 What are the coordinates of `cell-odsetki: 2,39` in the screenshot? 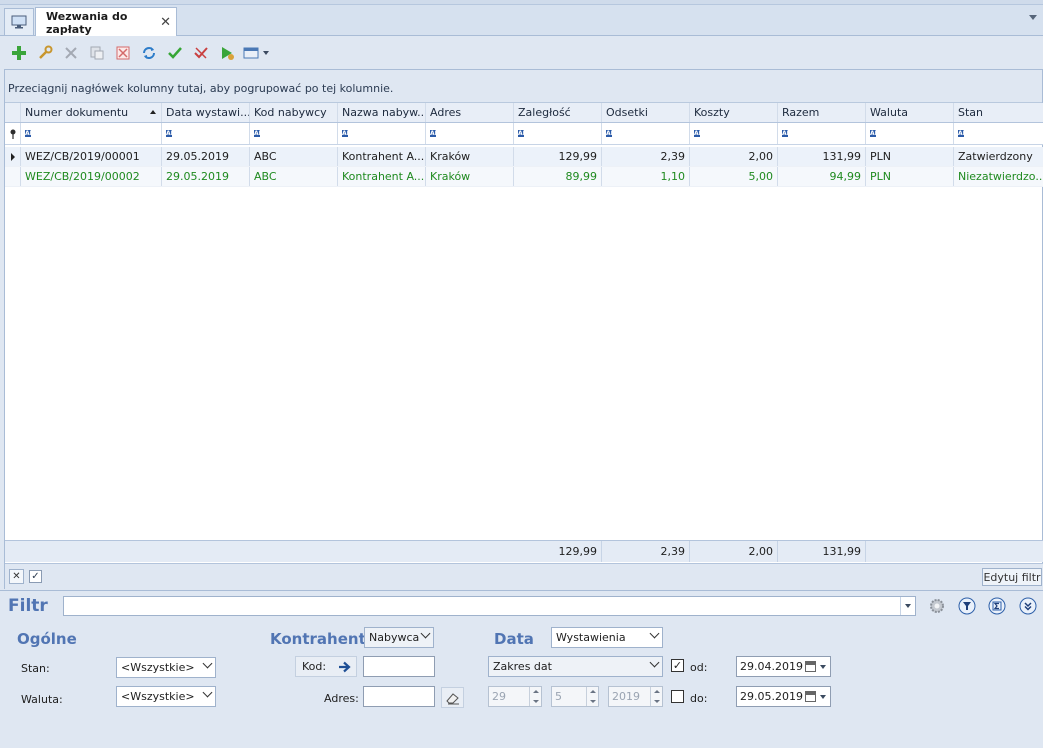 It's located at (646, 156).